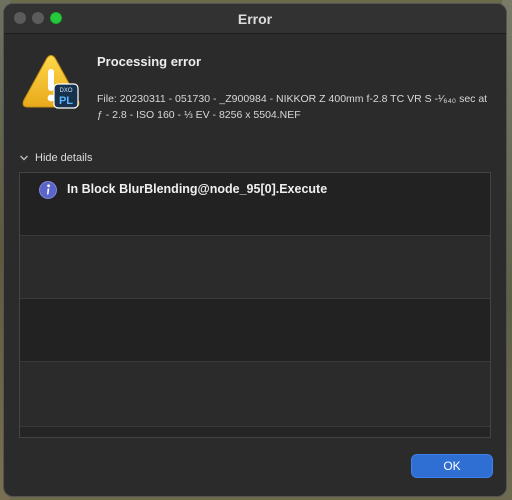 The image size is (512, 500). Describe the element at coordinates (452, 466) in the screenshot. I see `ok-button: OK` at that location.